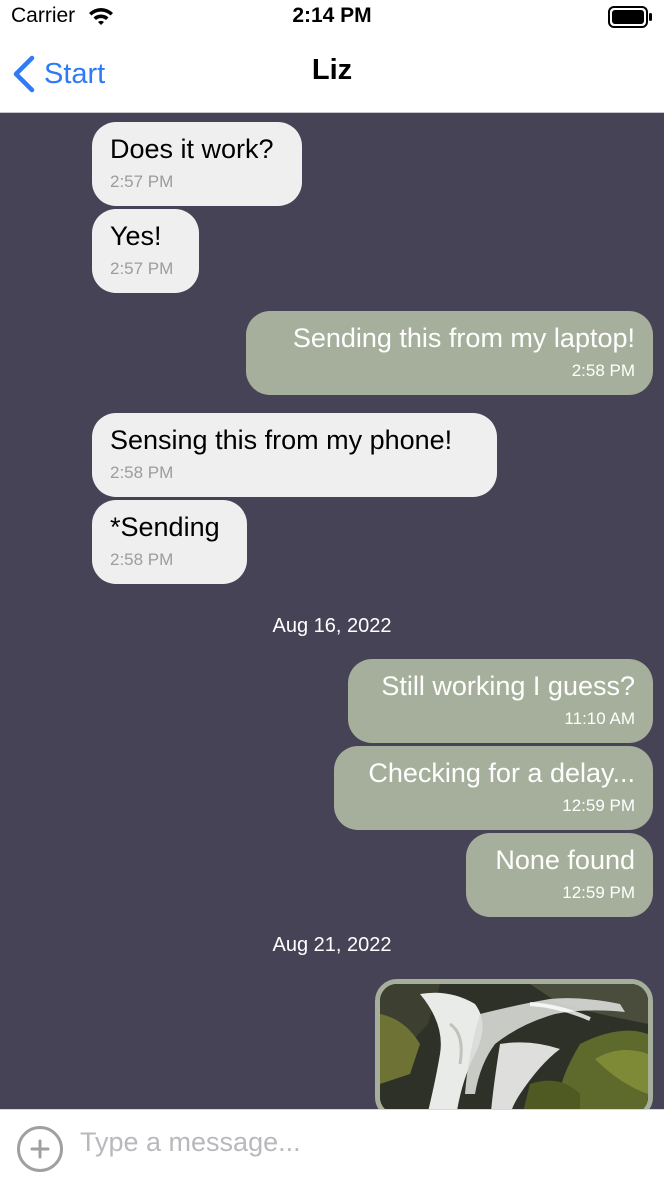 Image resolution: width=664 pixels, height=1184 pixels. I want to click on message-bubble-outgoing: None found 12:59 PM, so click(559, 875).